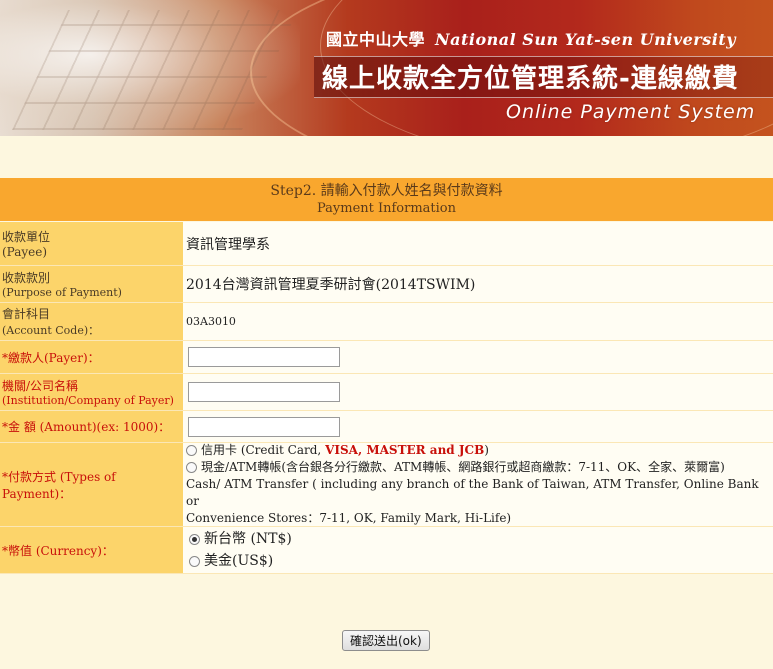  Describe the element at coordinates (26, 237) in the screenshot. I see `payee-label-zh: 收款單位` at that location.